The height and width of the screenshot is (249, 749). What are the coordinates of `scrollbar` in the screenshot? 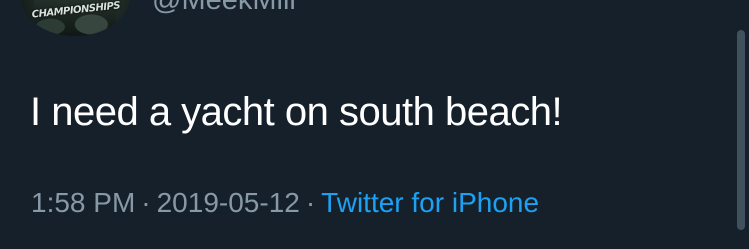 It's located at (741, 130).